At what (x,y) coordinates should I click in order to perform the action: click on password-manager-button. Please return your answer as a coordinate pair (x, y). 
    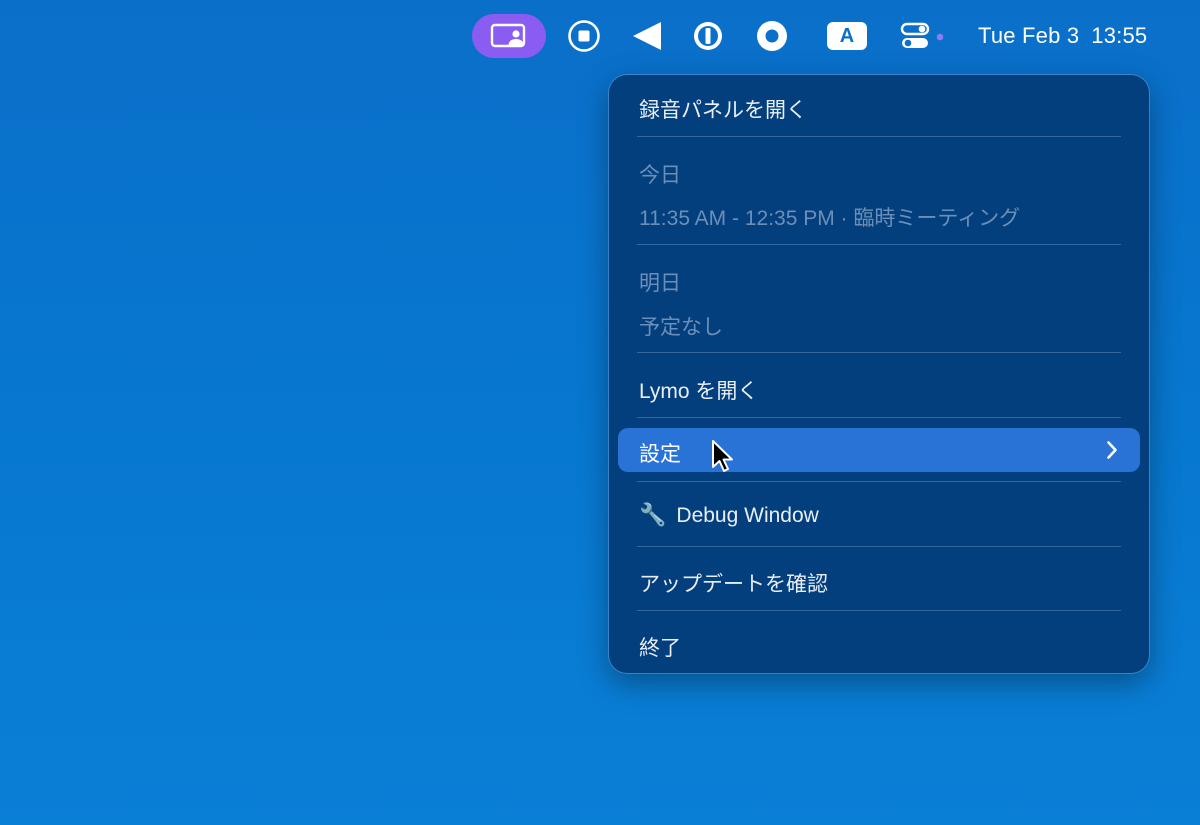
    Looking at the image, I should click on (708, 36).